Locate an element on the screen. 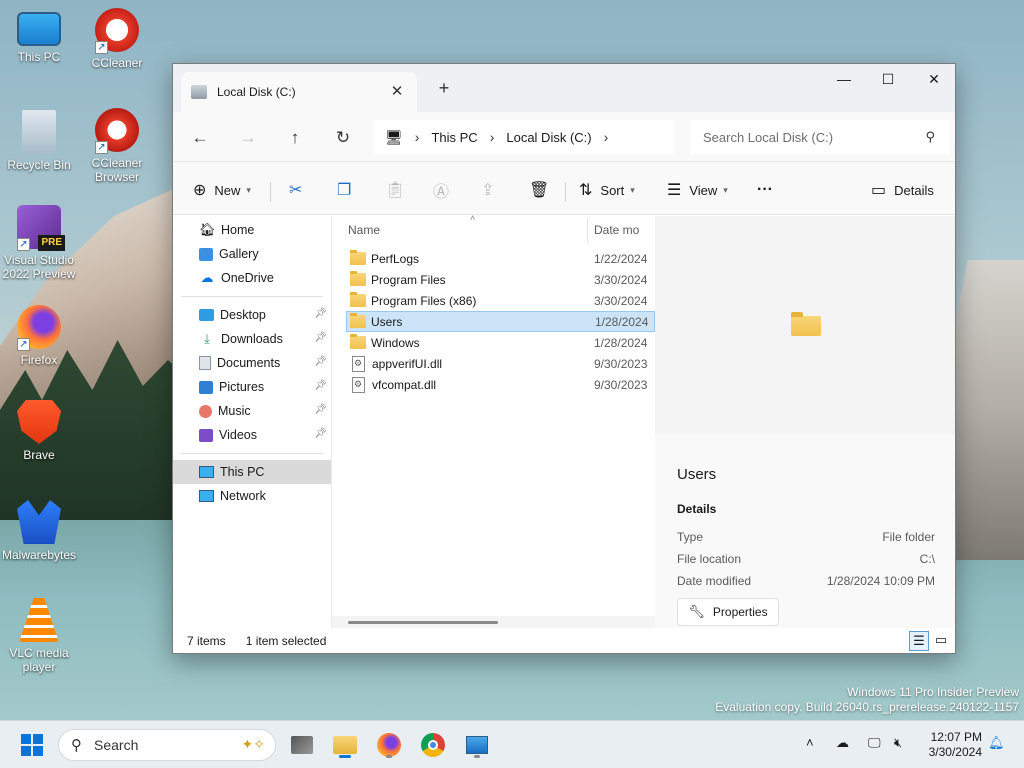 The width and height of the screenshot is (1024, 768). video-icon is located at coordinates (206, 435).